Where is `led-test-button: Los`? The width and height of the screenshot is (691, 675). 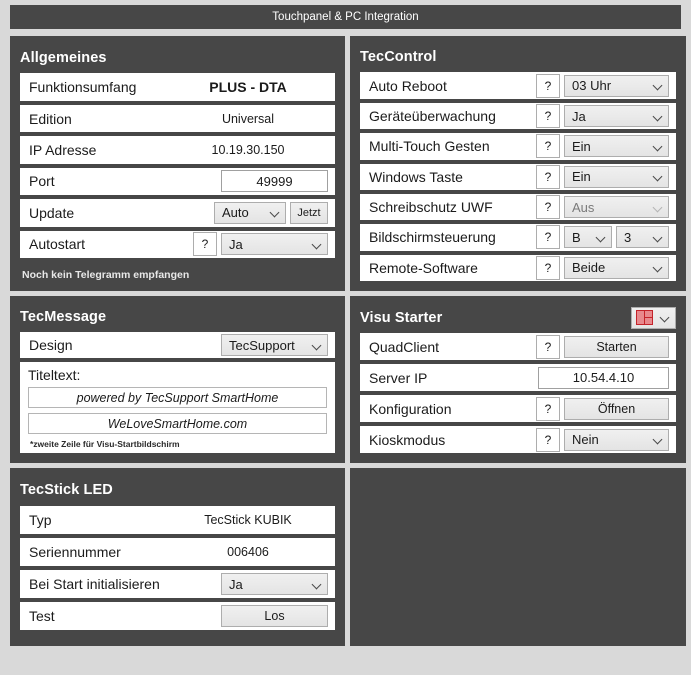
led-test-button: Los is located at coordinates (274, 616).